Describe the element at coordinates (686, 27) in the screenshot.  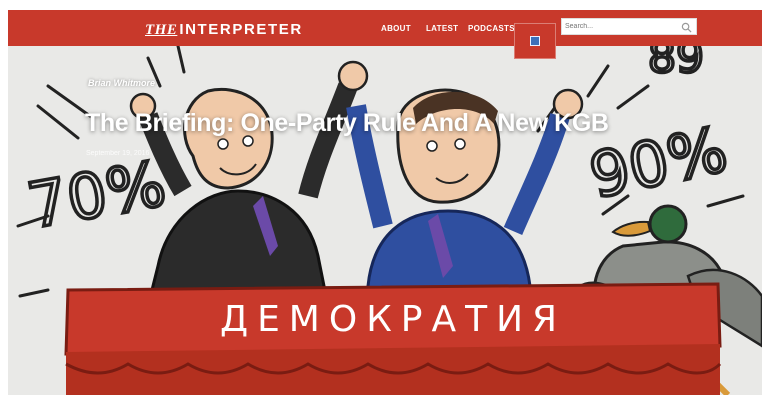
I see `search-icon` at that location.